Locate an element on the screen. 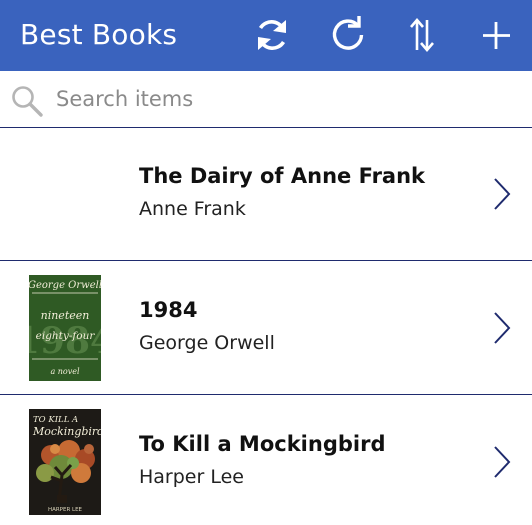 The height and width of the screenshot is (525, 532). add-icon is located at coordinates (496, 35).